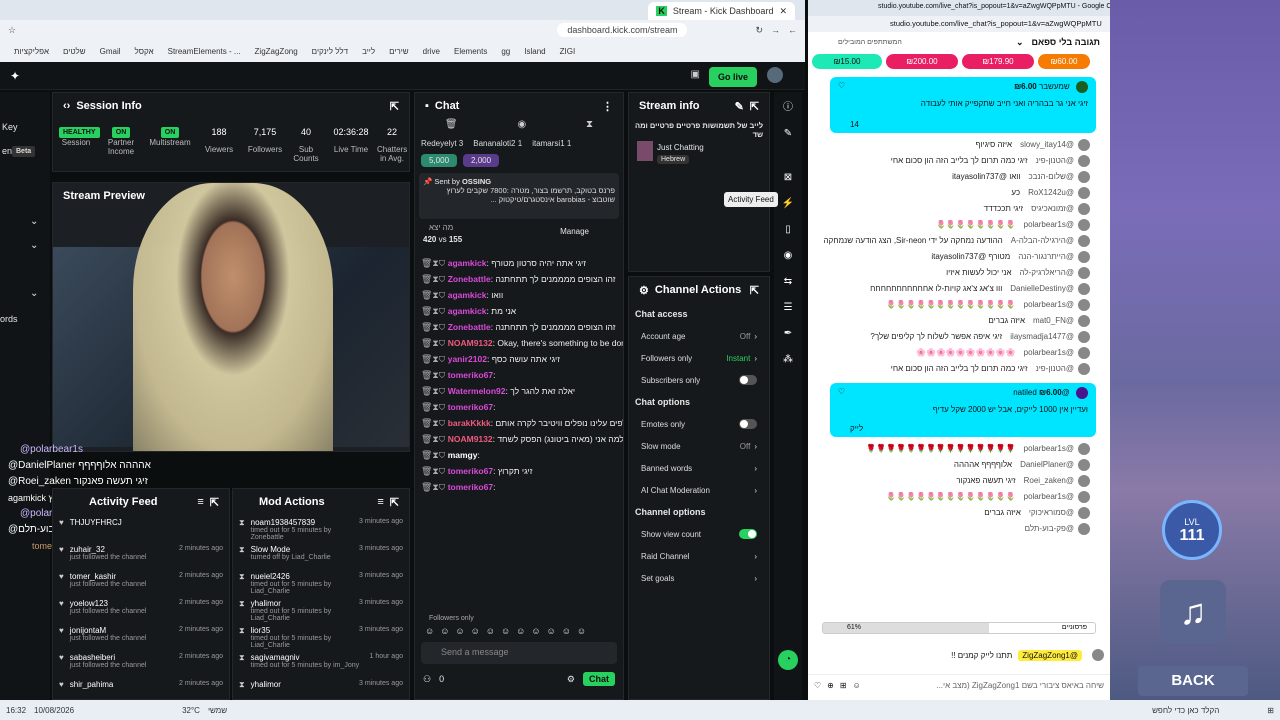 This screenshot has height=720, width=1280. What do you see at coordinates (699, 490) in the screenshot?
I see `channel-action-row: AI Chat Moderation ›` at bounding box center [699, 490].